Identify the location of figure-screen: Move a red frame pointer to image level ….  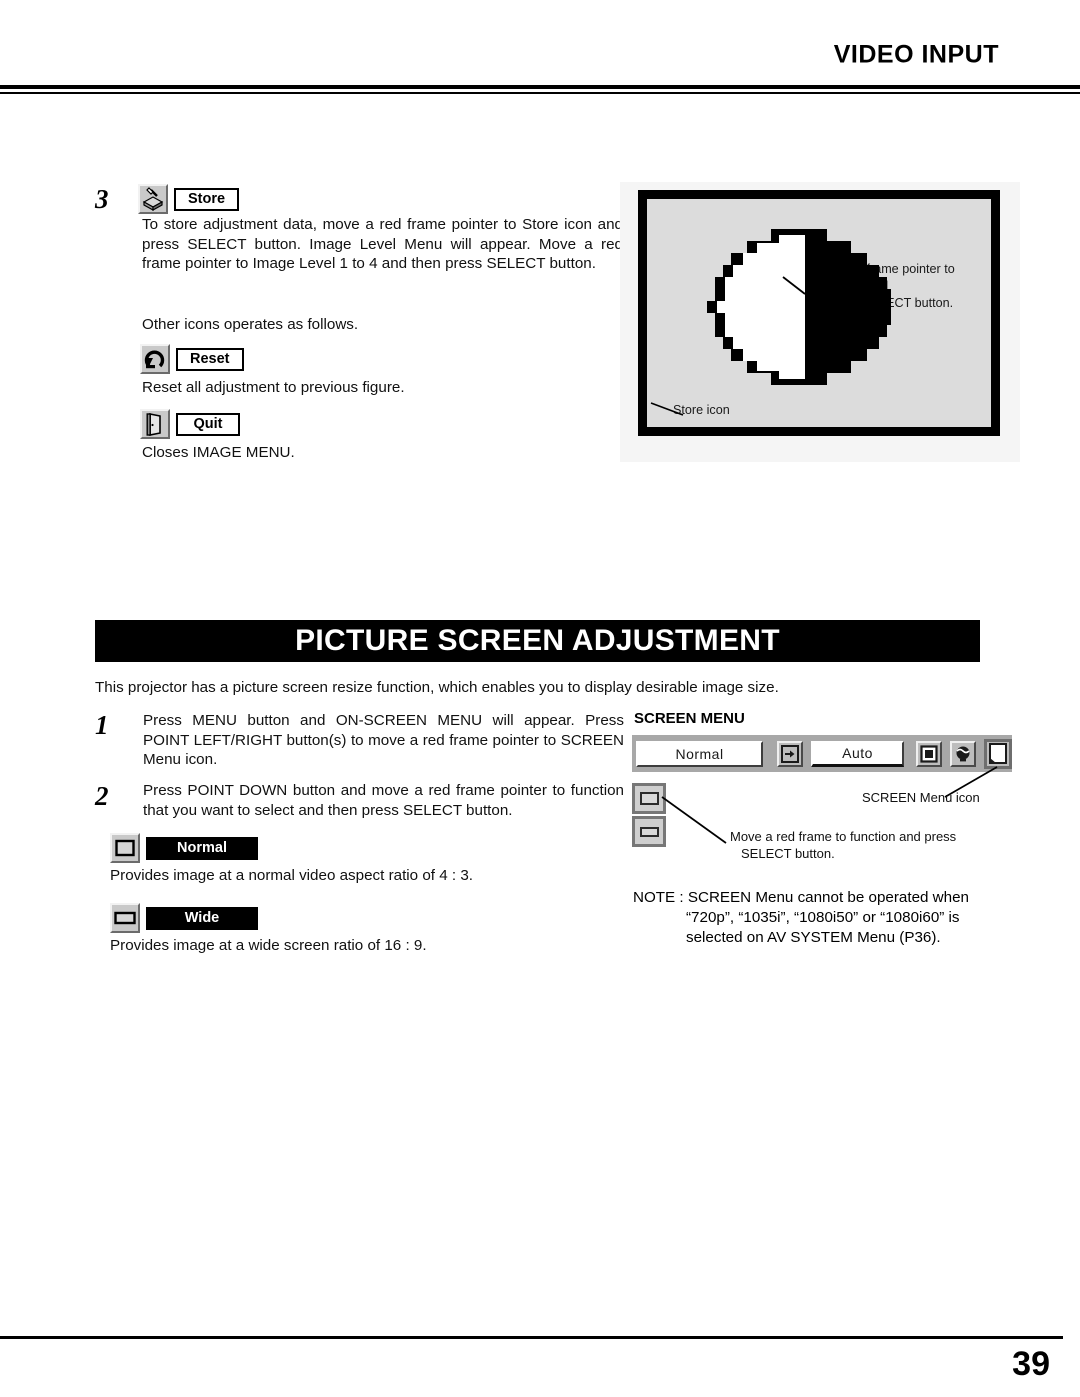
(819, 313).